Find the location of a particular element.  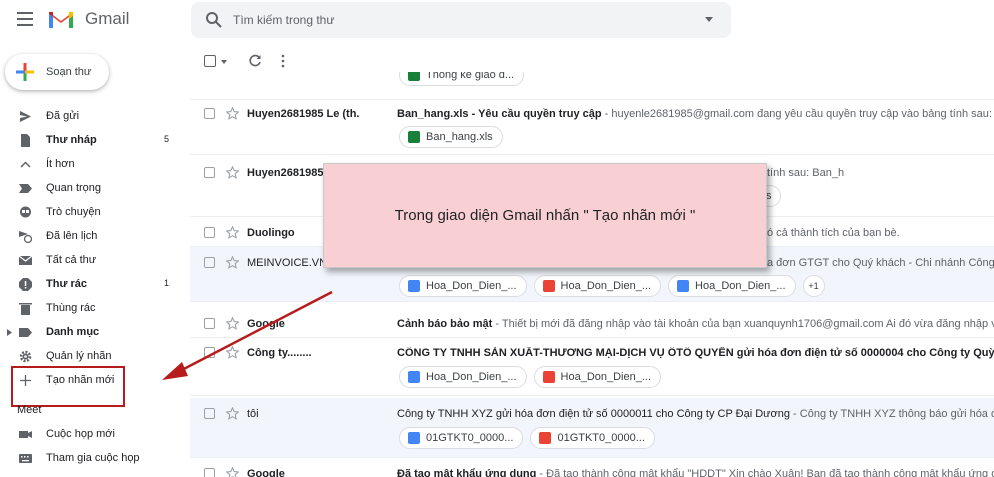

expand-arrow-icon is located at coordinates (9, 332).